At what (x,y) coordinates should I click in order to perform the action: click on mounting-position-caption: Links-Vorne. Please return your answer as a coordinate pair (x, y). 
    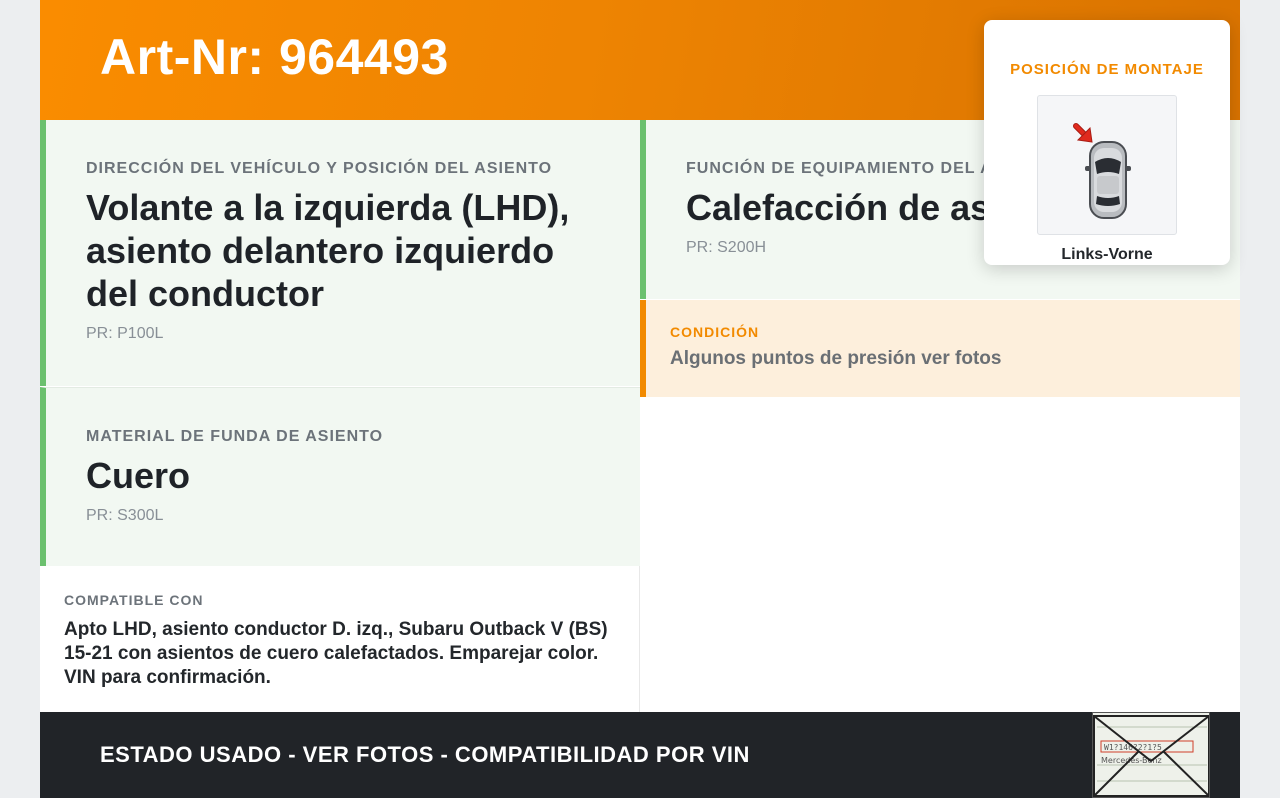
    Looking at the image, I should click on (1107, 254).